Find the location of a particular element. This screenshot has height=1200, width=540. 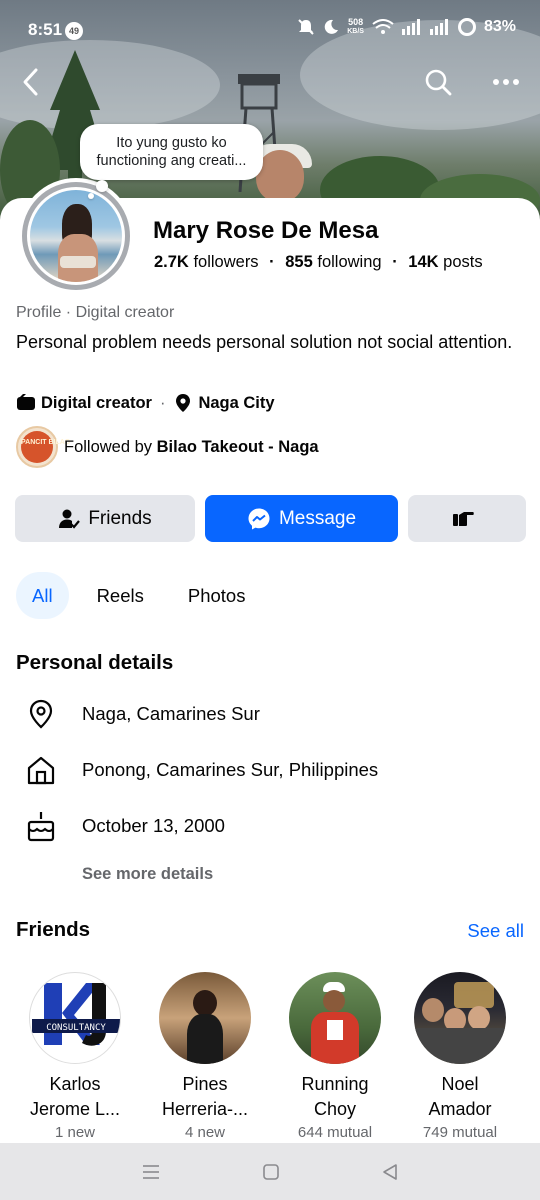

friend-name-line1: Noel is located at coordinates (460, 1084).